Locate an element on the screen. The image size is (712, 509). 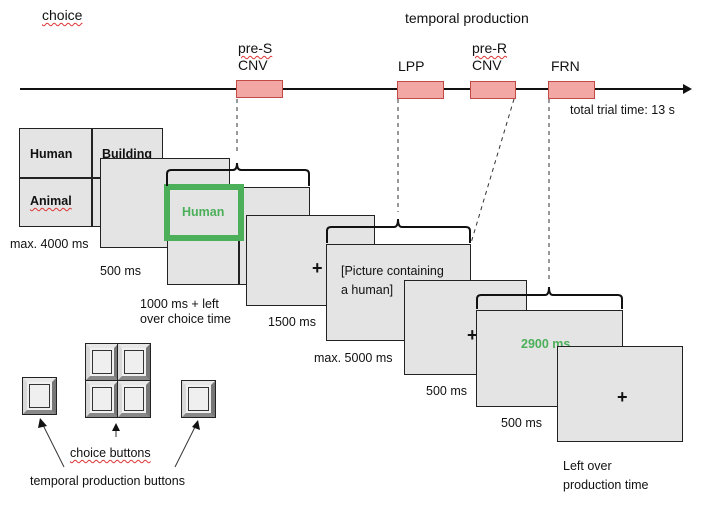
choice-option-human: Human is located at coordinates (51, 154).